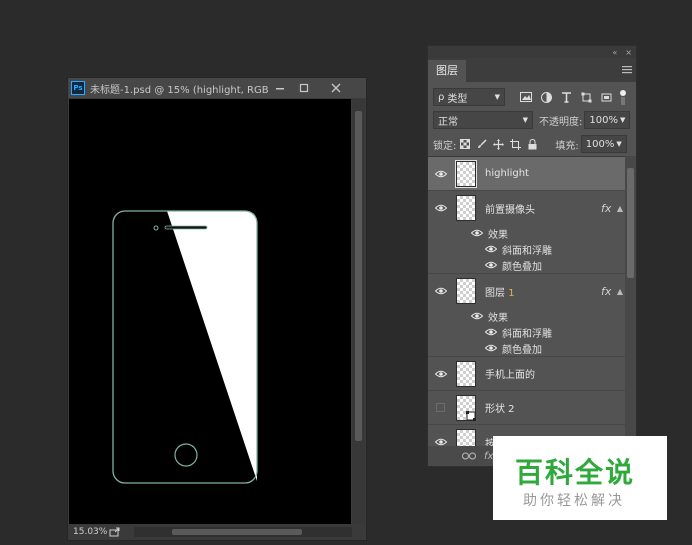 The width and height of the screenshot is (692, 545). I want to click on lock-pixels-button, so click(481, 144).